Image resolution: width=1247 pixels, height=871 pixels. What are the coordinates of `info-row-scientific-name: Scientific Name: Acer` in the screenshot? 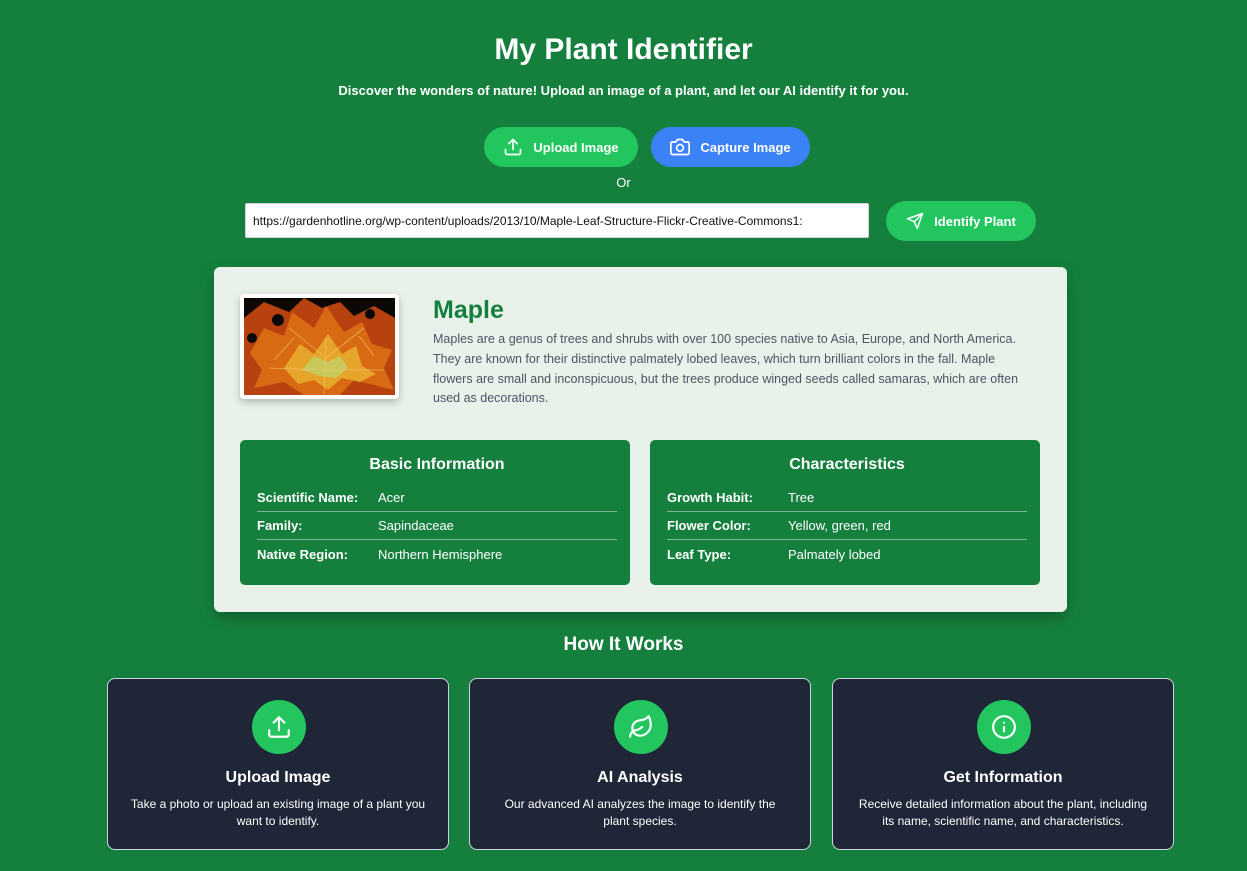 It's located at (437, 498).